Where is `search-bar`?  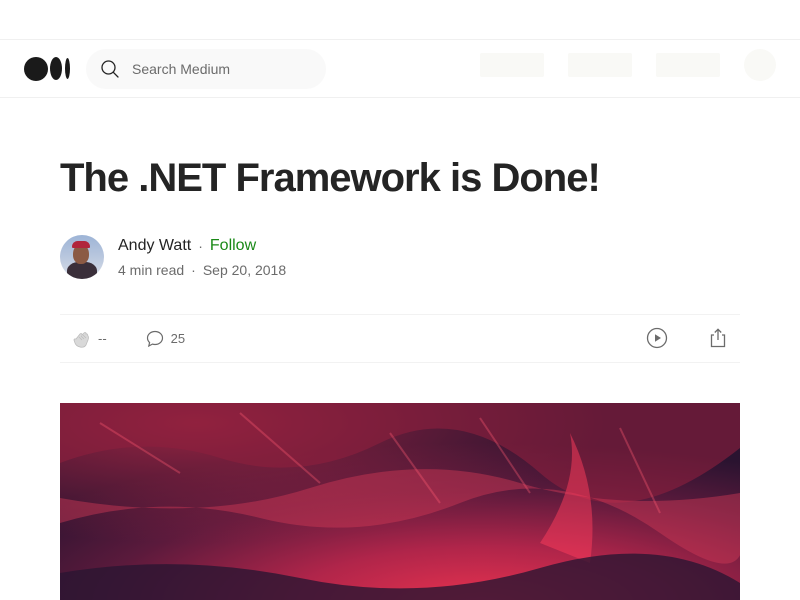
search-bar is located at coordinates (206, 68).